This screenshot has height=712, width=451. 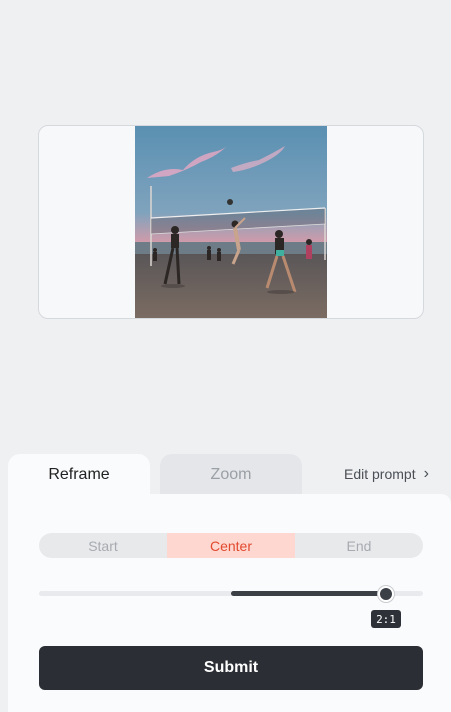 What do you see at coordinates (308, 593) in the screenshot?
I see `aspect-ratio-slider-fill` at bounding box center [308, 593].